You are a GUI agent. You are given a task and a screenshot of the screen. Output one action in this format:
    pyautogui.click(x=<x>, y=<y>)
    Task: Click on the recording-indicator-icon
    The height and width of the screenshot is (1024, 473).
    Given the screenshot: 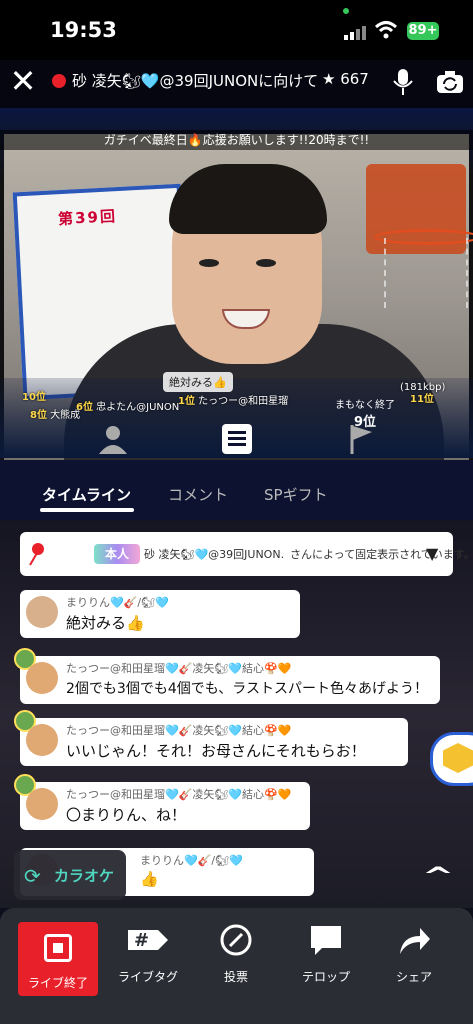 What is the action you would take?
    pyautogui.click(x=59, y=81)
    